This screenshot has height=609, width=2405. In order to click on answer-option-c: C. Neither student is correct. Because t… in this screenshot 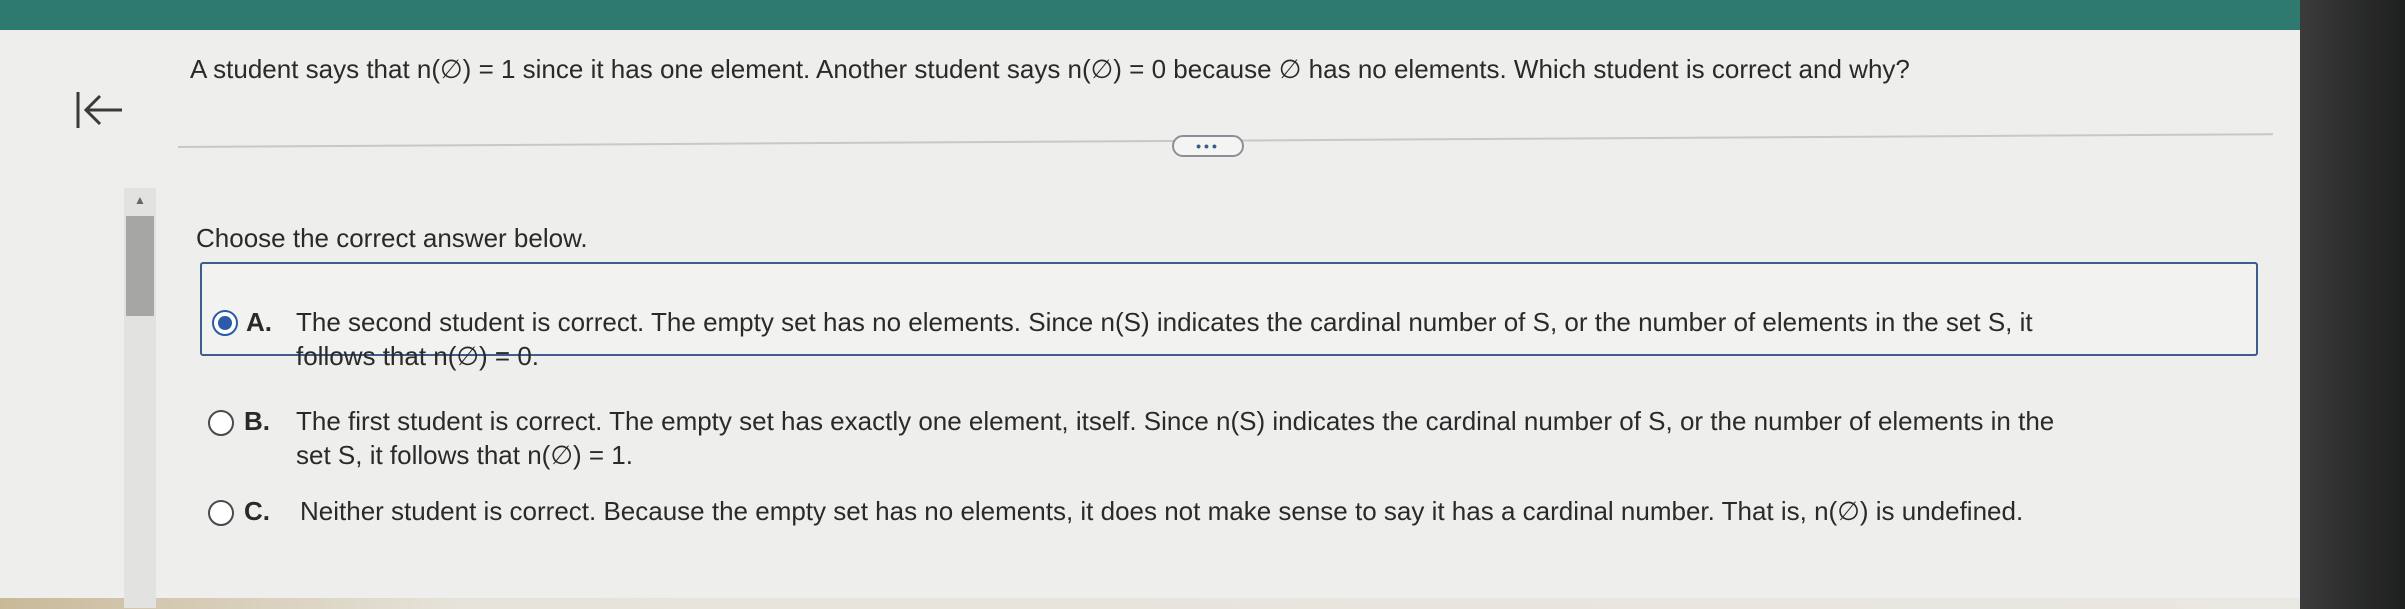, I will do `click(1229, 493)`.